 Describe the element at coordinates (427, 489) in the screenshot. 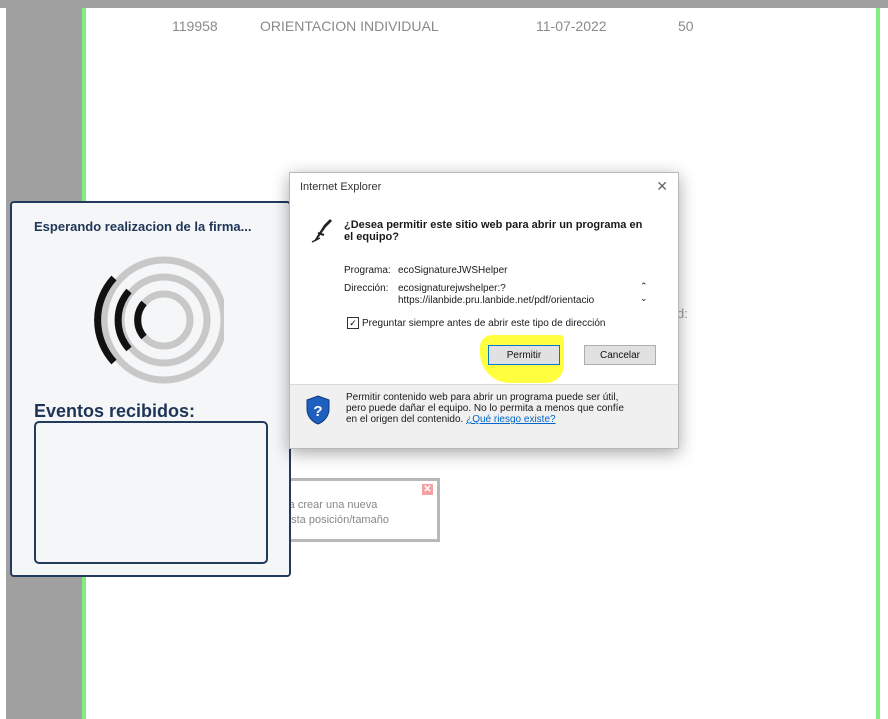

I see `hint-close-icon: ✕` at that location.